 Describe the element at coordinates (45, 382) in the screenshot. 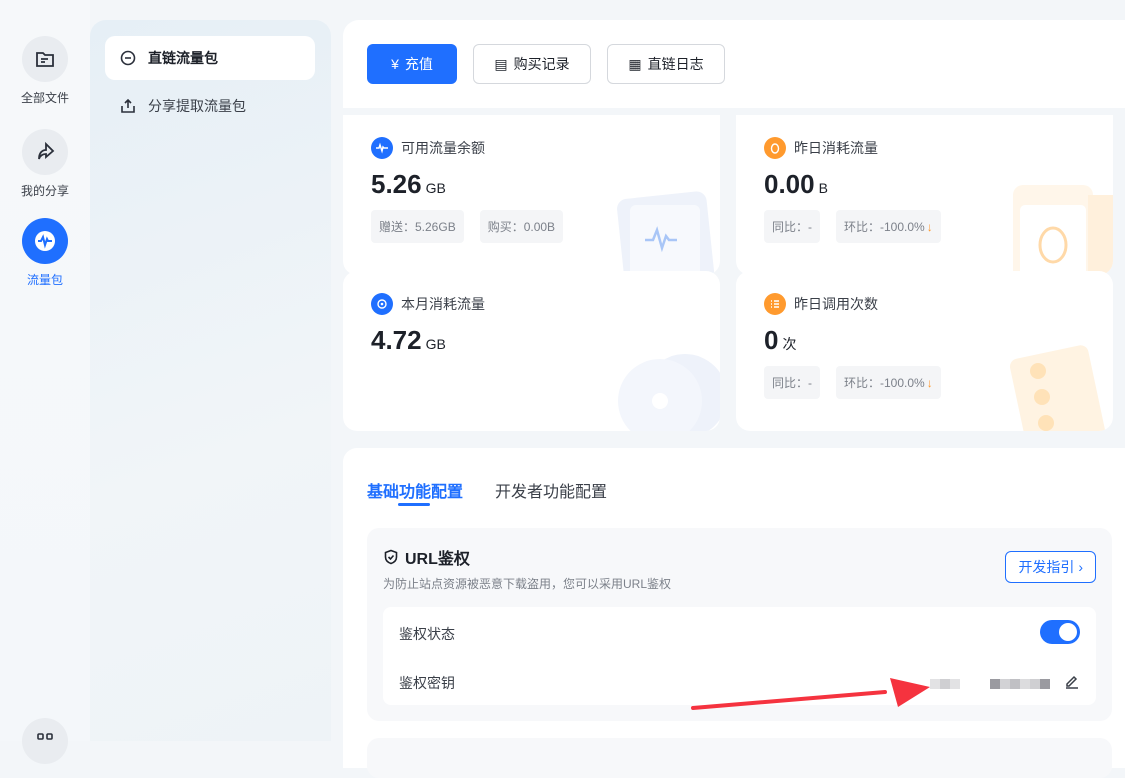

I see `icon-rail: 全部文件 我的分享 流量包` at that location.